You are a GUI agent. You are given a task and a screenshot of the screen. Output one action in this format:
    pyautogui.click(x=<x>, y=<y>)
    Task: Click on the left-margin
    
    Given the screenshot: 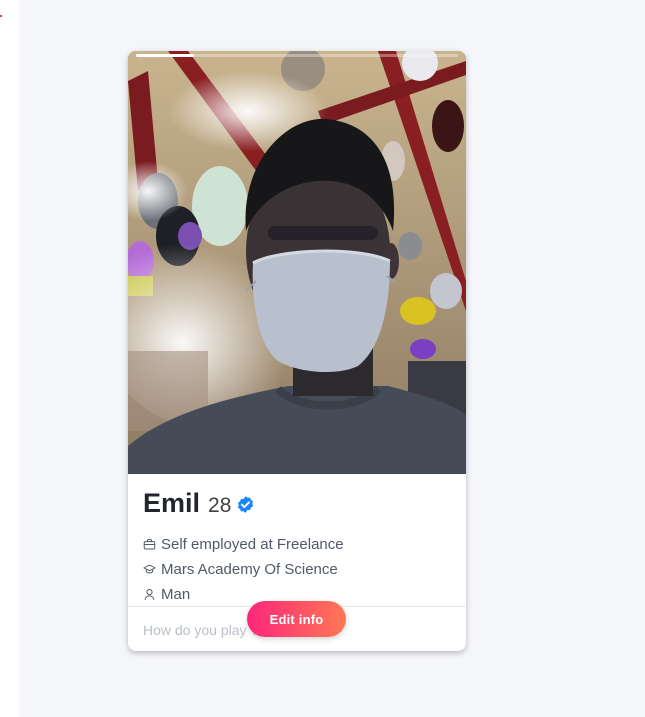 What is the action you would take?
    pyautogui.click(x=9, y=358)
    